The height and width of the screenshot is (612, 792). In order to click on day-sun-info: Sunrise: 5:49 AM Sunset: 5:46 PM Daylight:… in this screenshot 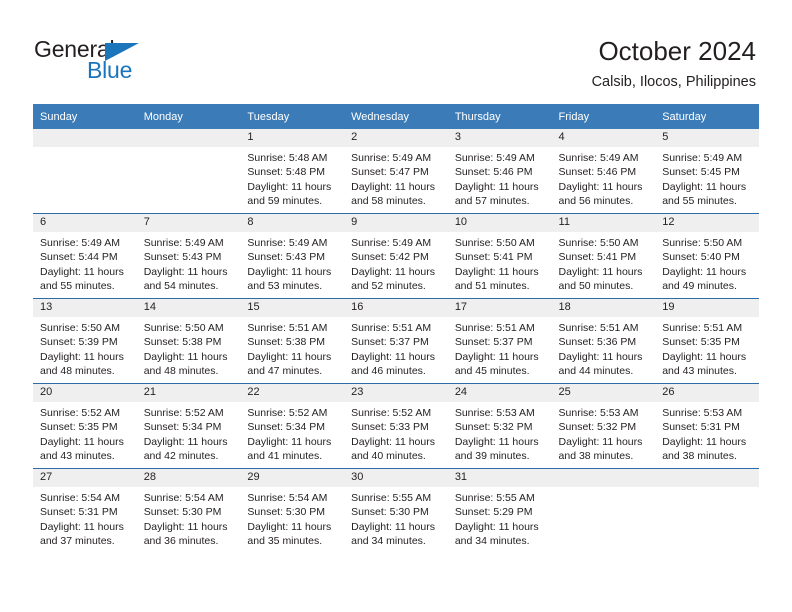, I will do `click(604, 178)`.